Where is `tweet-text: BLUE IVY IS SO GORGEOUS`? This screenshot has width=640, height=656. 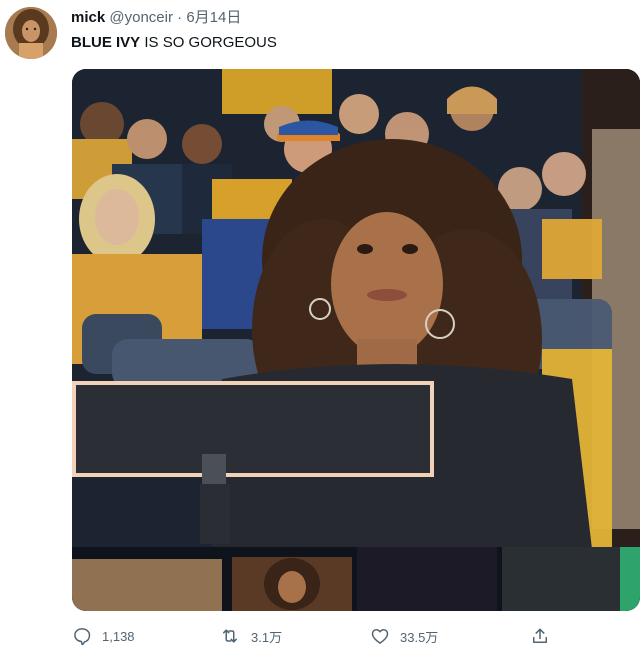
tweet-text: BLUE IVY IS SO GORGEOUS is located at coordinates (174, 43).